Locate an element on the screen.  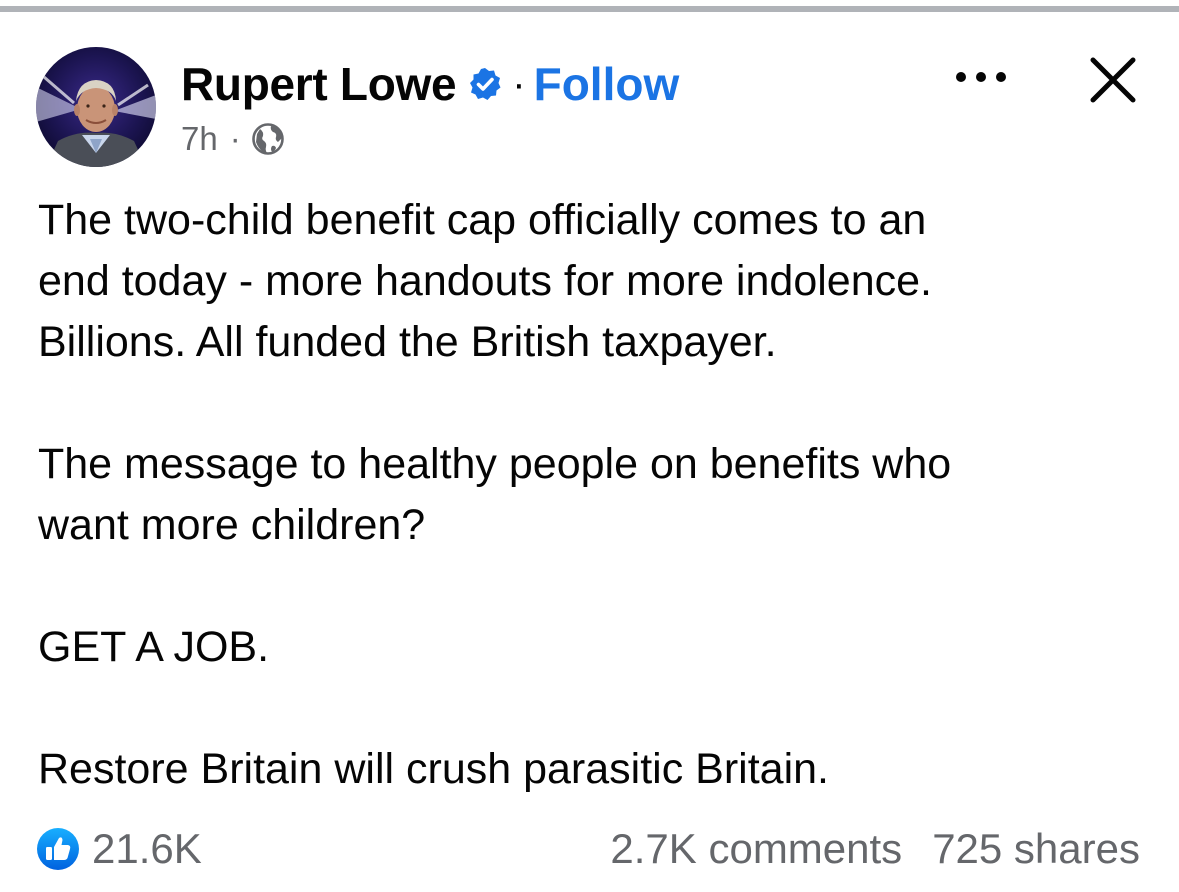
globe-icon is located at coordinates (268, 139).